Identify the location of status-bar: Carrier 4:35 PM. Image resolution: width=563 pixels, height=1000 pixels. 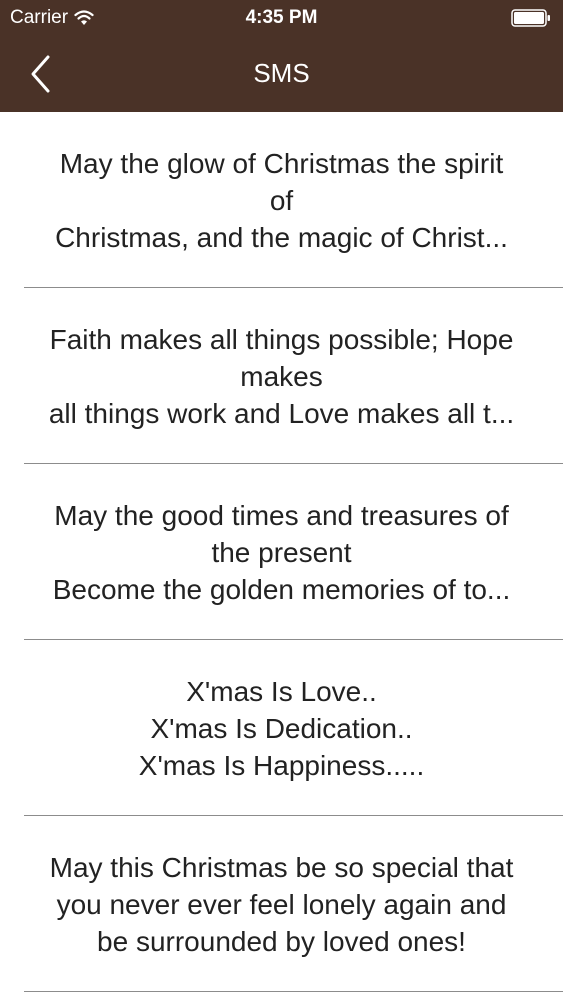
(281, 18).